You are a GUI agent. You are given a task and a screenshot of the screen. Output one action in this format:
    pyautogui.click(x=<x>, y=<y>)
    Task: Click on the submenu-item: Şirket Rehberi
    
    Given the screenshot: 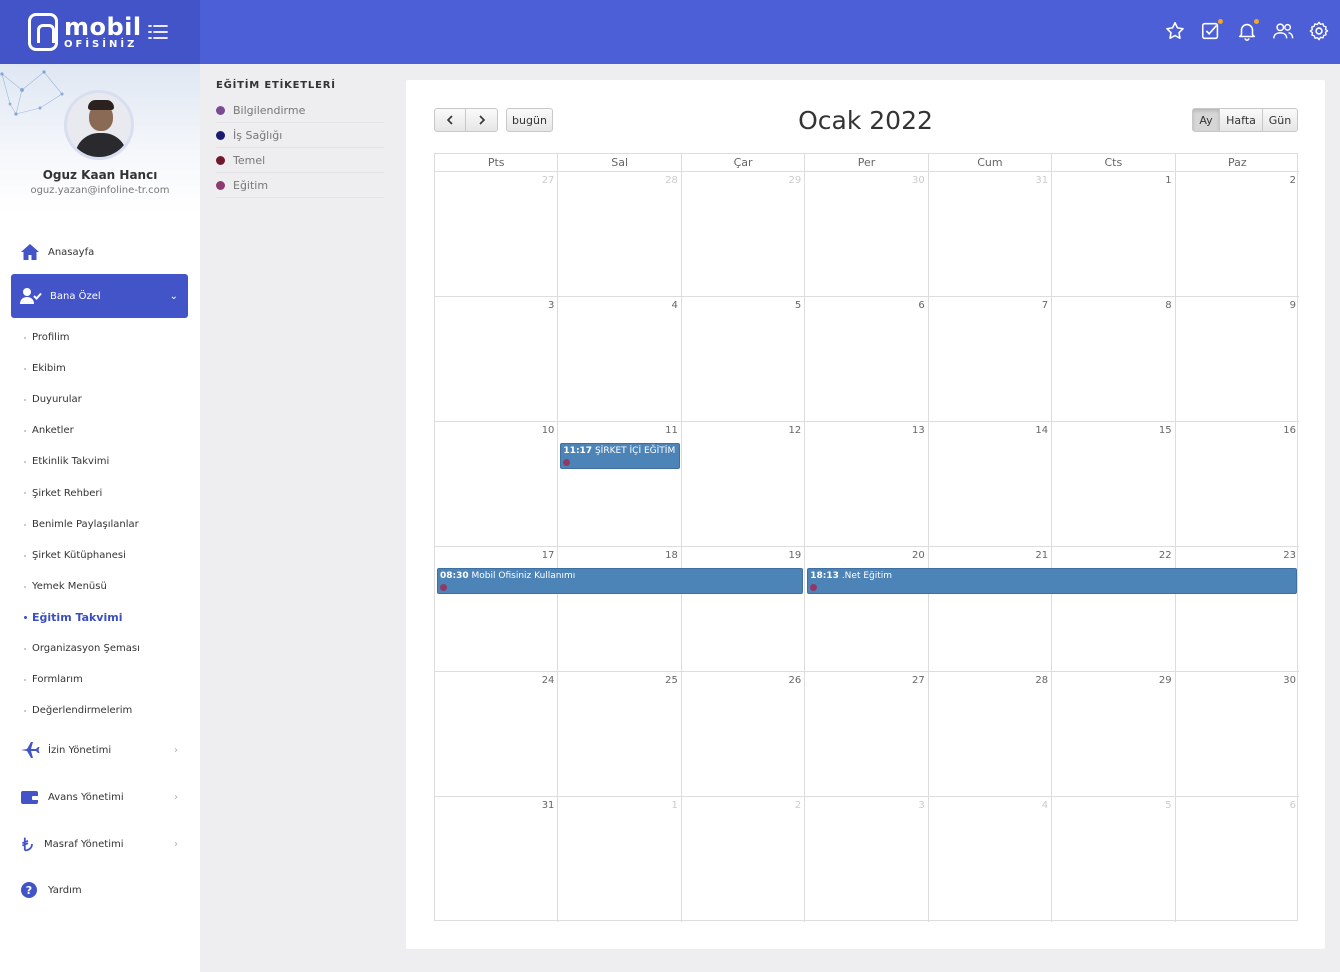 What is the action you would take?
    pyautogui.click(x=100, y=492)
    